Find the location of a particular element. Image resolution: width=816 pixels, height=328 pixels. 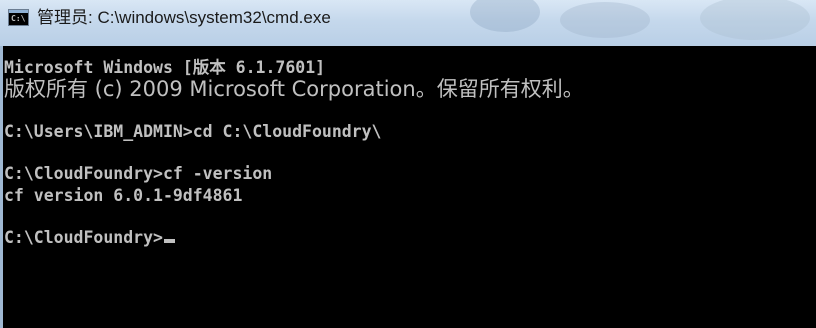

cmd-icon: C:\ is located at coordinates (18, 17).